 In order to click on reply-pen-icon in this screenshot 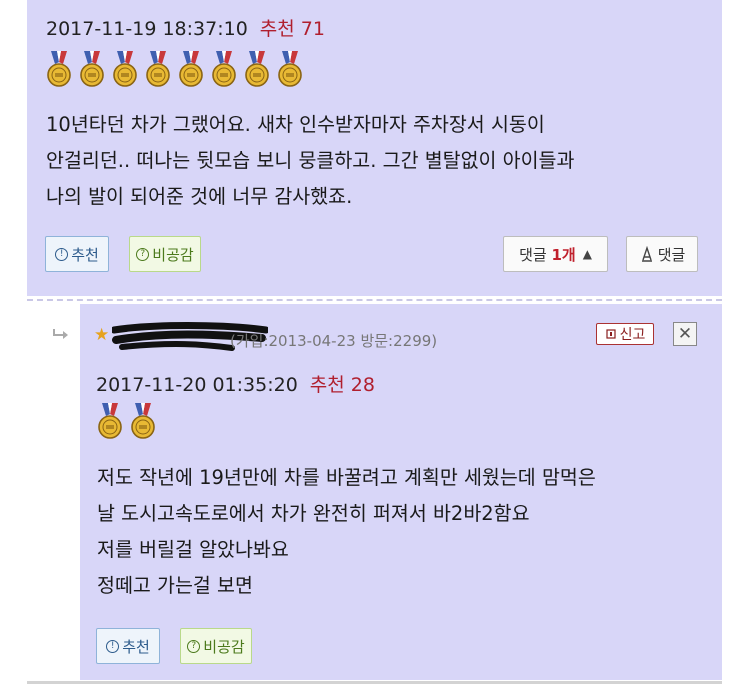, I will do `click(646, 254)`.